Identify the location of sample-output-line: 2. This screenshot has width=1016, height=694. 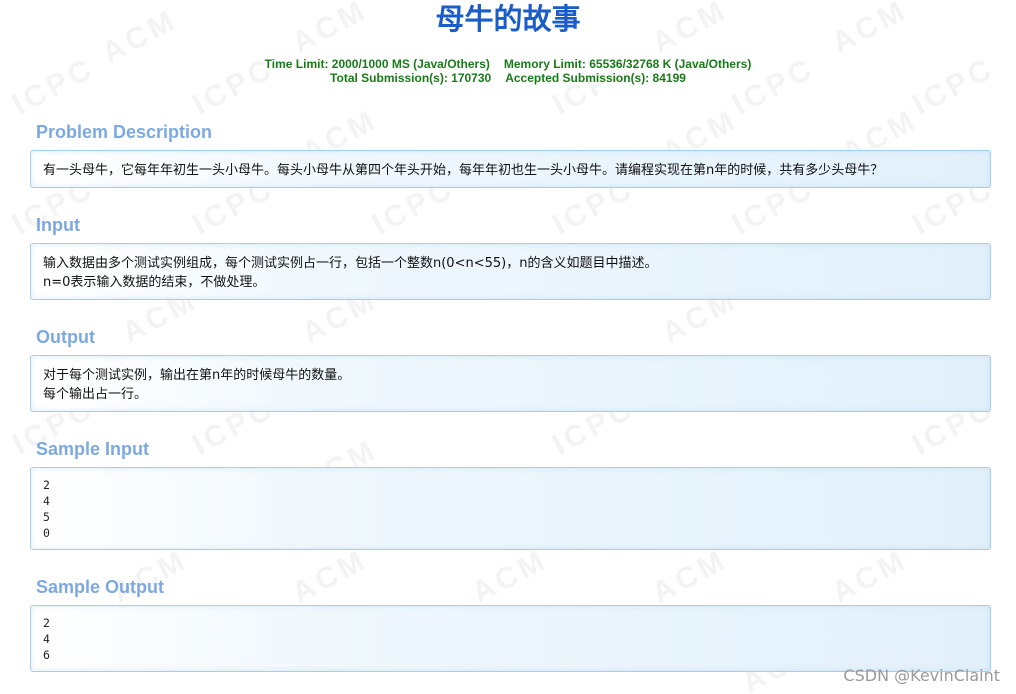
(46, 623).